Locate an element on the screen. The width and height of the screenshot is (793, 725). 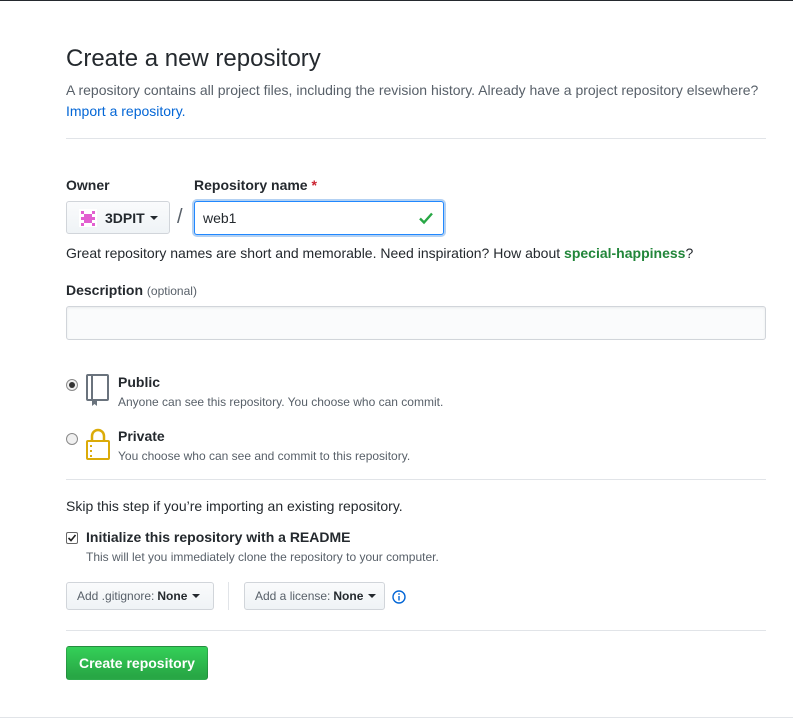
owner-avatar-icon is located at coordinates (88, 217).